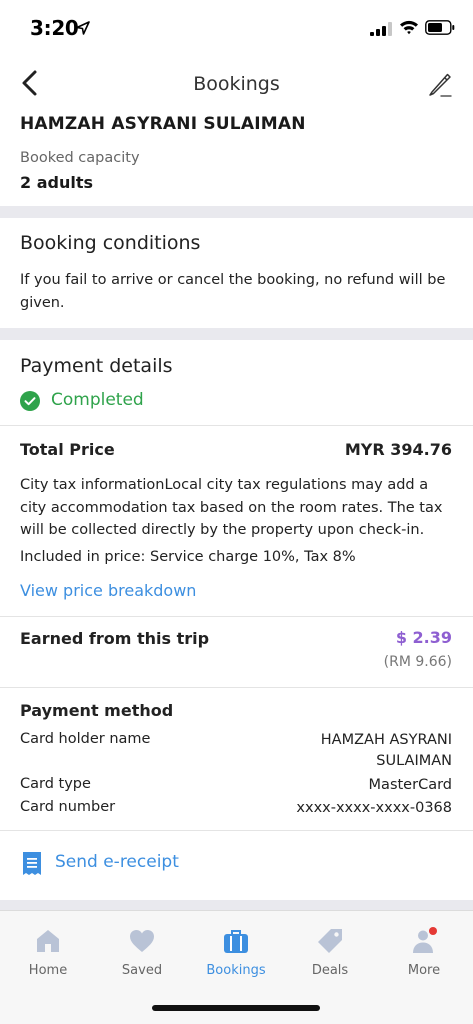 The height and width of the screenshot is (1024, 473). I want to click on tab-saved: Saved, so click(142, 957).